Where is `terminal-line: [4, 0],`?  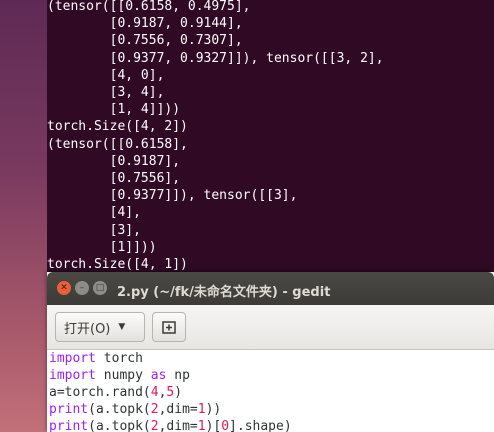 terminal-line: [4, 0], is located at coordinates (106, 75).